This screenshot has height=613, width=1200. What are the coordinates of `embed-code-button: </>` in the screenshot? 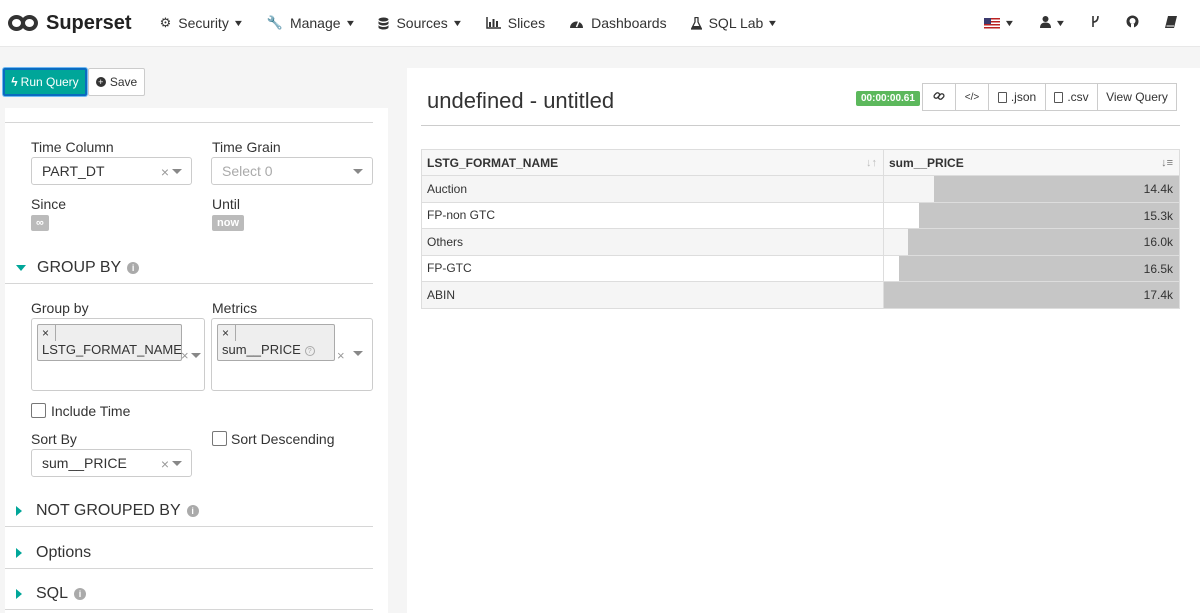 It's located at (972, 97).